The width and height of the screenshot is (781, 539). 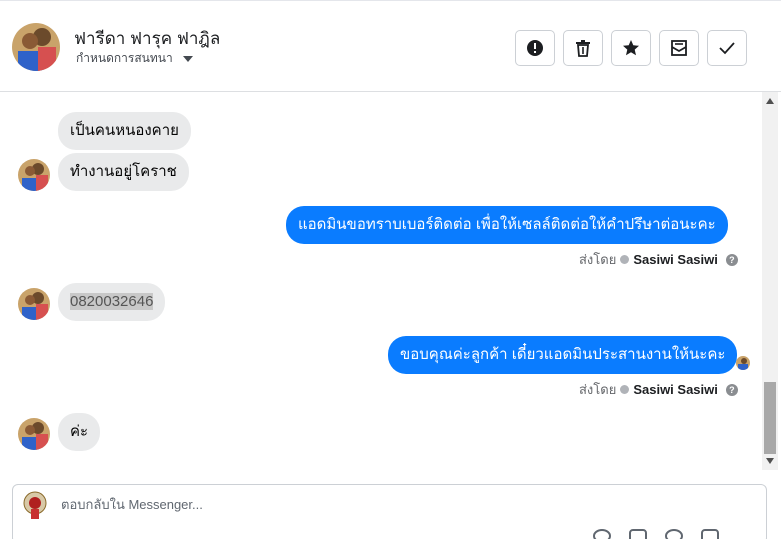 I want to click on read-receipt-avatar, so click(x=743, y=363).